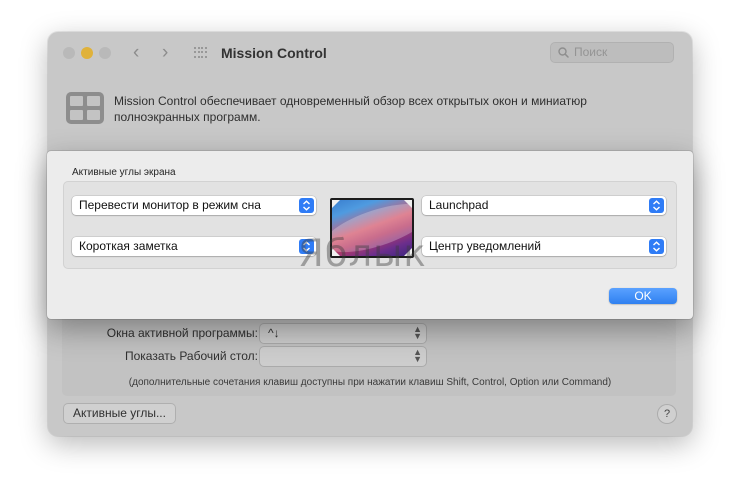 This screenshot has width=740, height=499. What do you see at coordinates (667, 414) in the screenshot?
I see `help-button: ?` at bounding box center [667, 414].